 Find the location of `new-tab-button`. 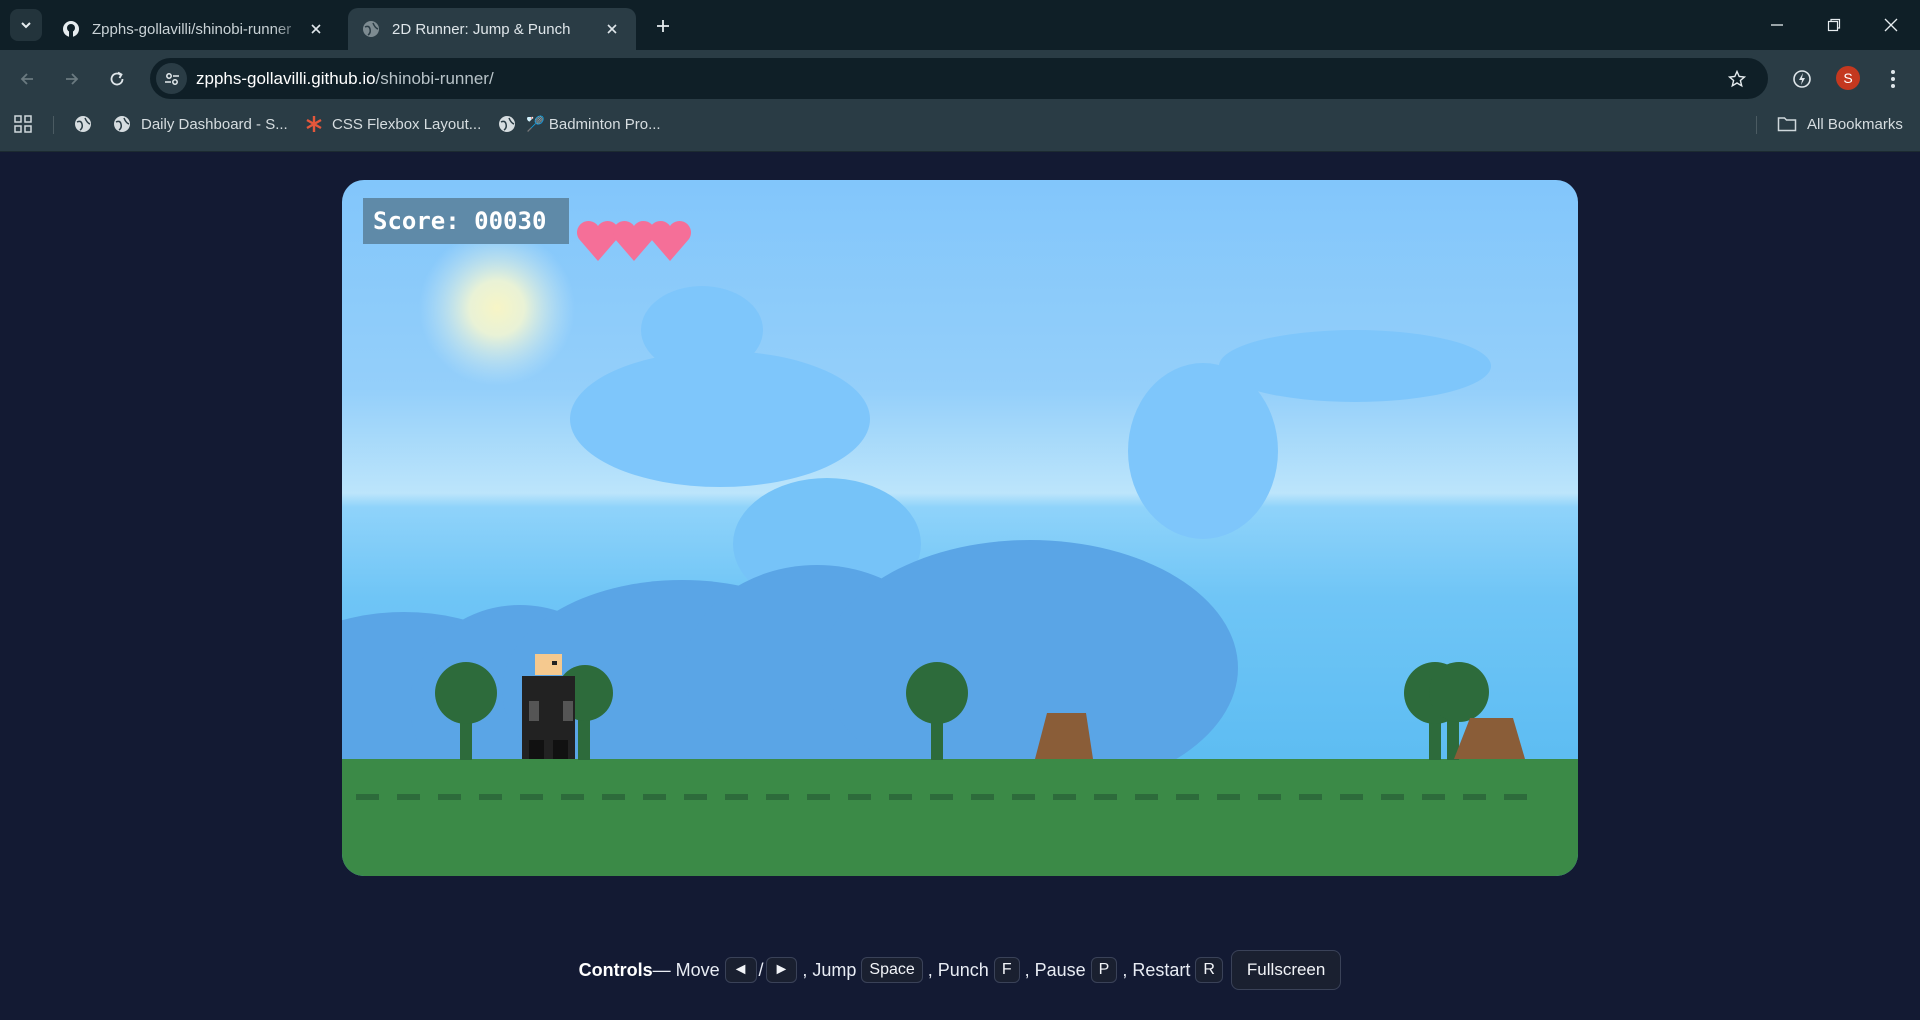

new-tab-button is located at coordinates (663, 26).